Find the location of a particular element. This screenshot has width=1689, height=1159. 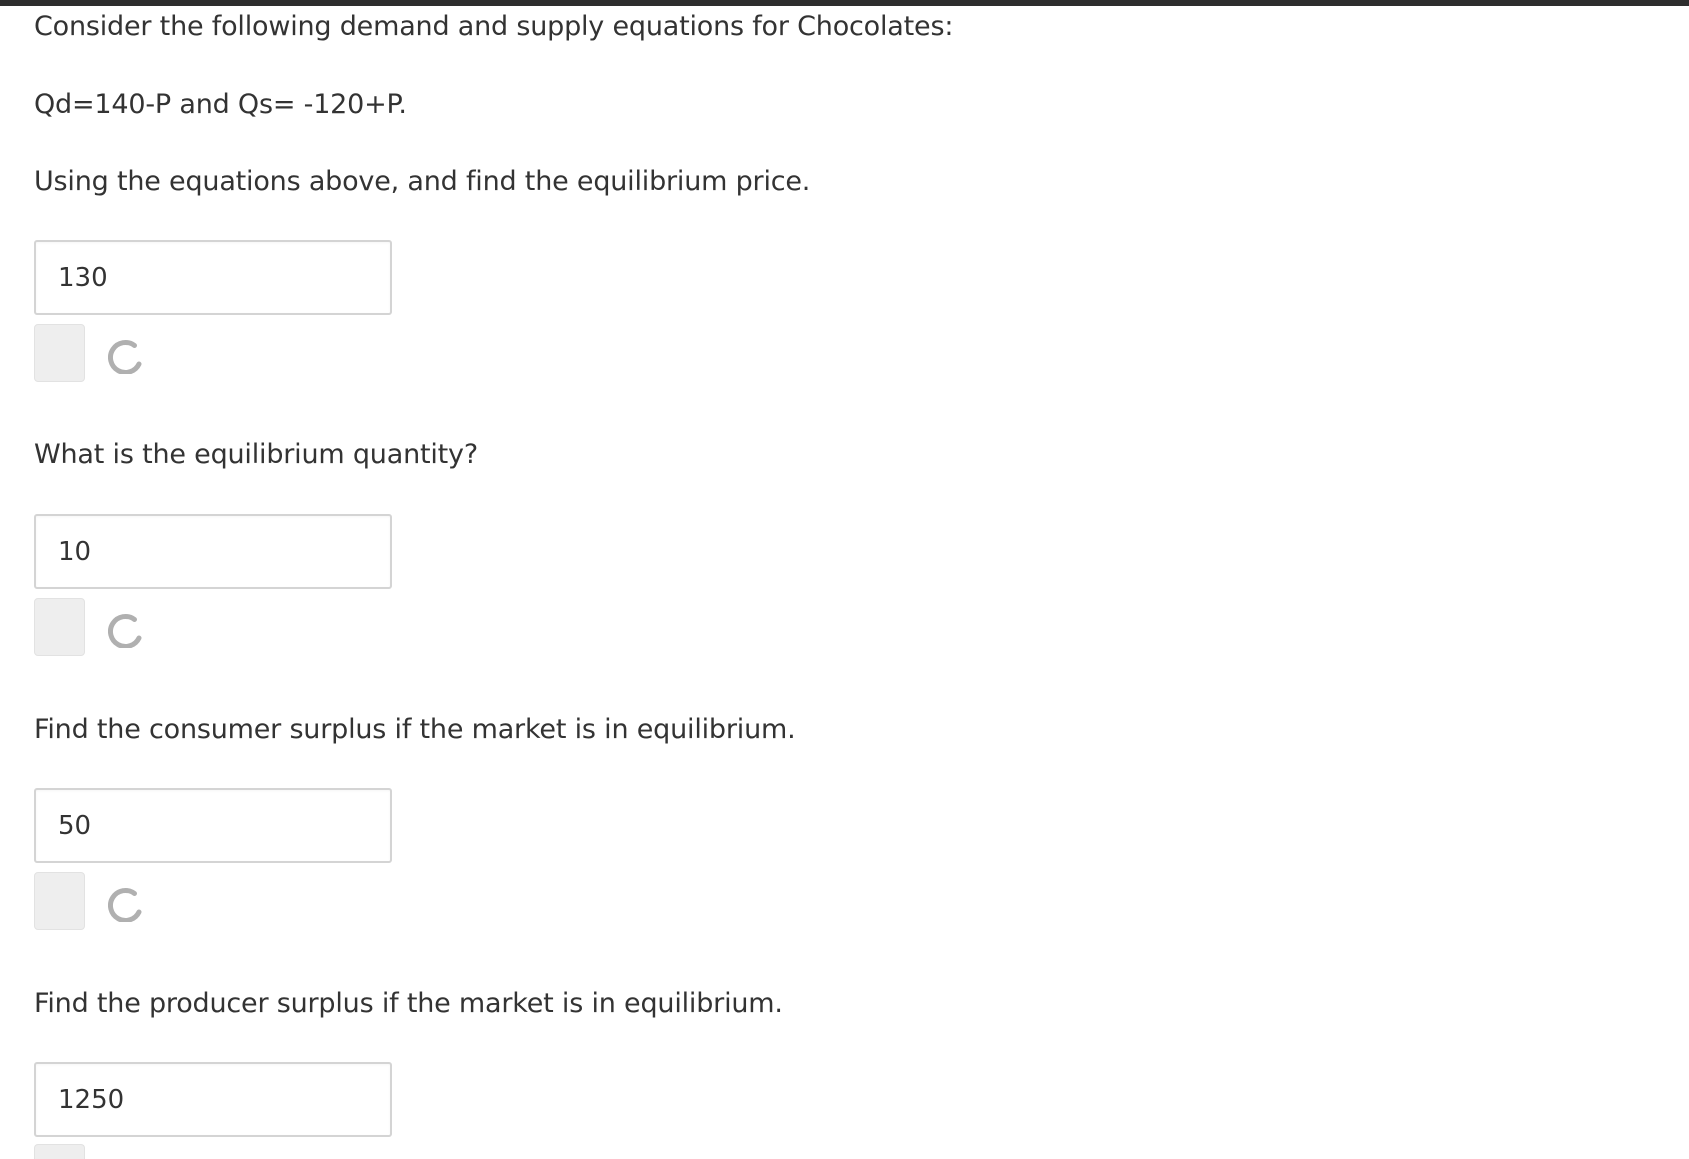

part-3-answer-input is located at coordinates (213, 825).